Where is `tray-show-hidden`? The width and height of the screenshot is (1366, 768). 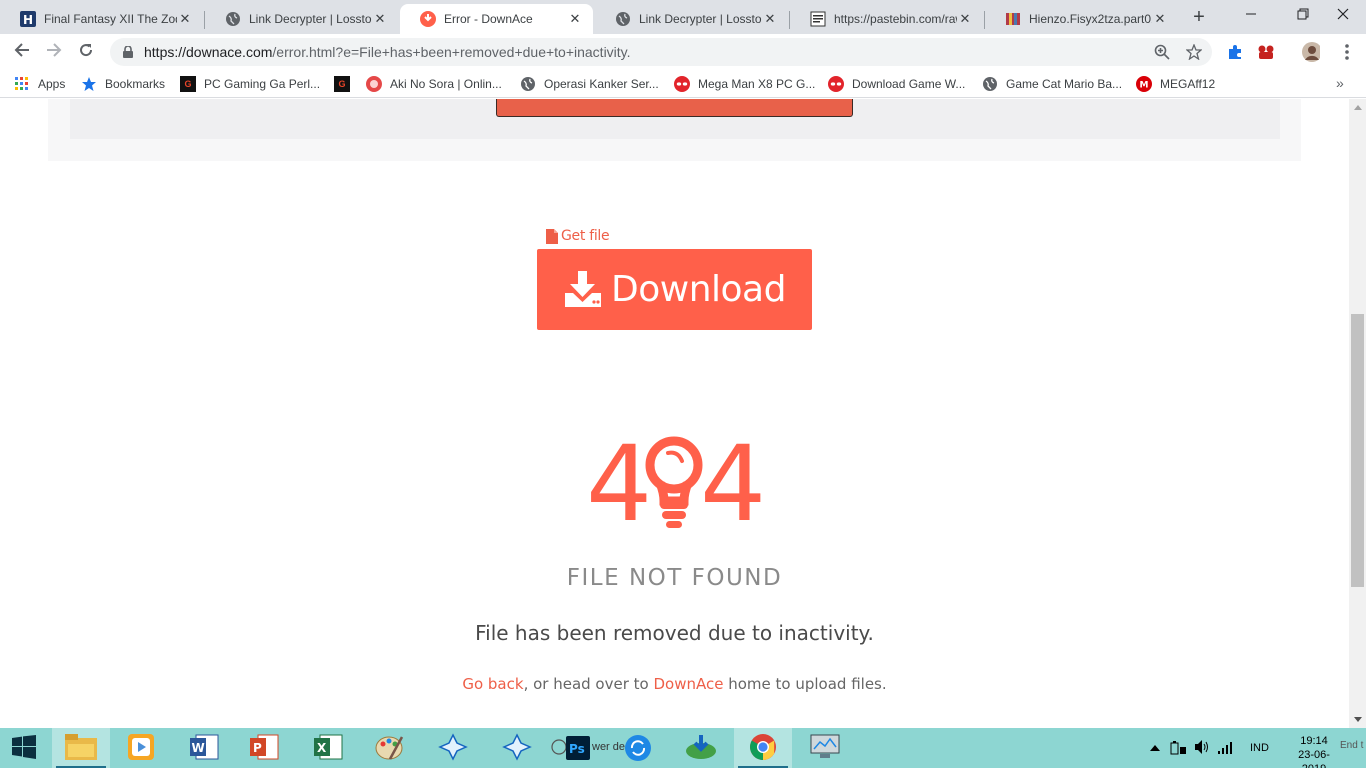 tray-show-hidden is located at coordinates (1155, 748).